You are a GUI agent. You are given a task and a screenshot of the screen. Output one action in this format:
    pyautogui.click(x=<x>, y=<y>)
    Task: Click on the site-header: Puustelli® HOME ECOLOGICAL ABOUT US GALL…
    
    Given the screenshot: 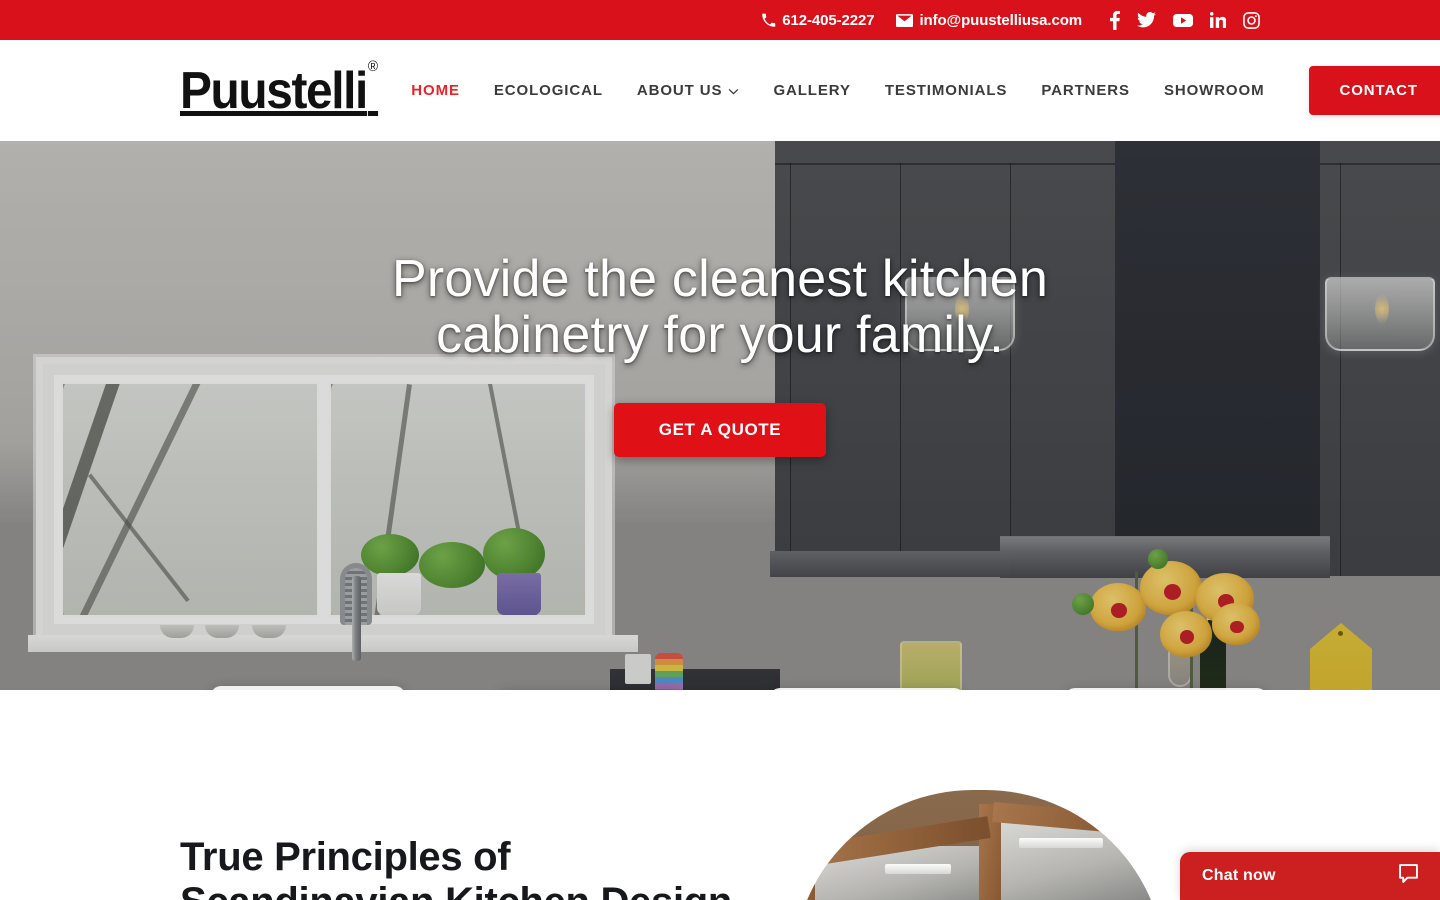 What is the action you would take?
    pyautogui.click(x=720, y=90)
    